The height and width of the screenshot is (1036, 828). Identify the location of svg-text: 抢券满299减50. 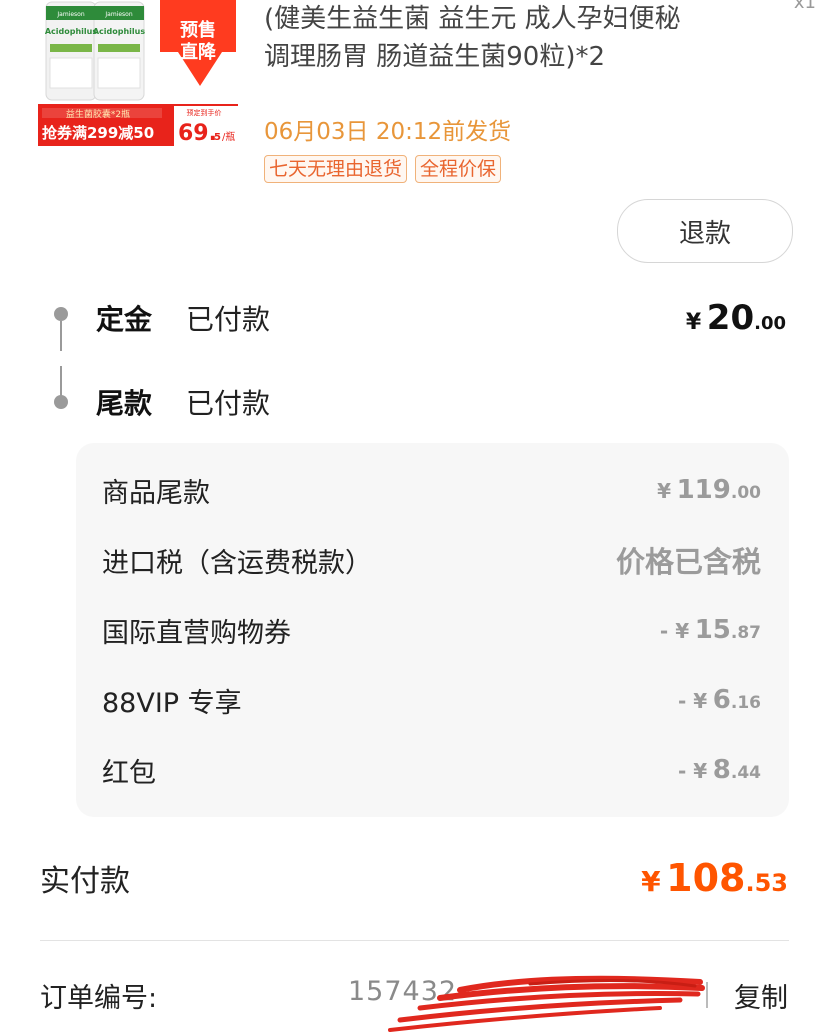
(98, 133).